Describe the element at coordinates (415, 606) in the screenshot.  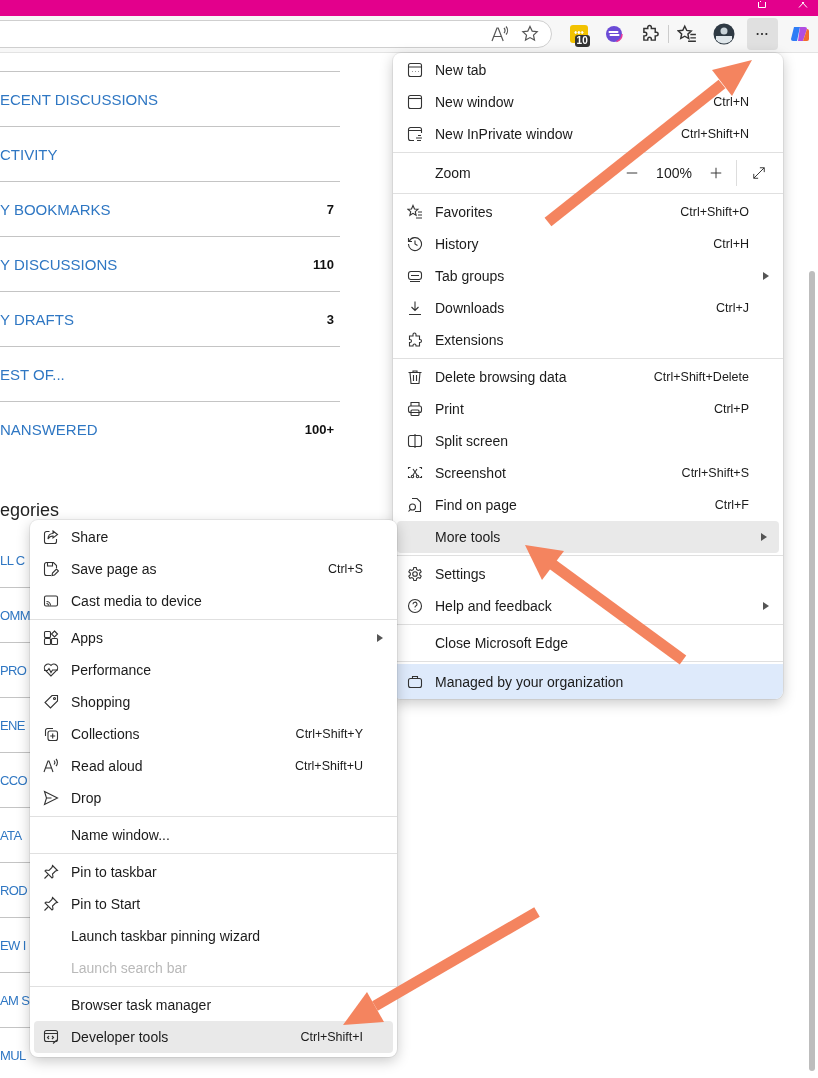
I see `help-icon` at that location.